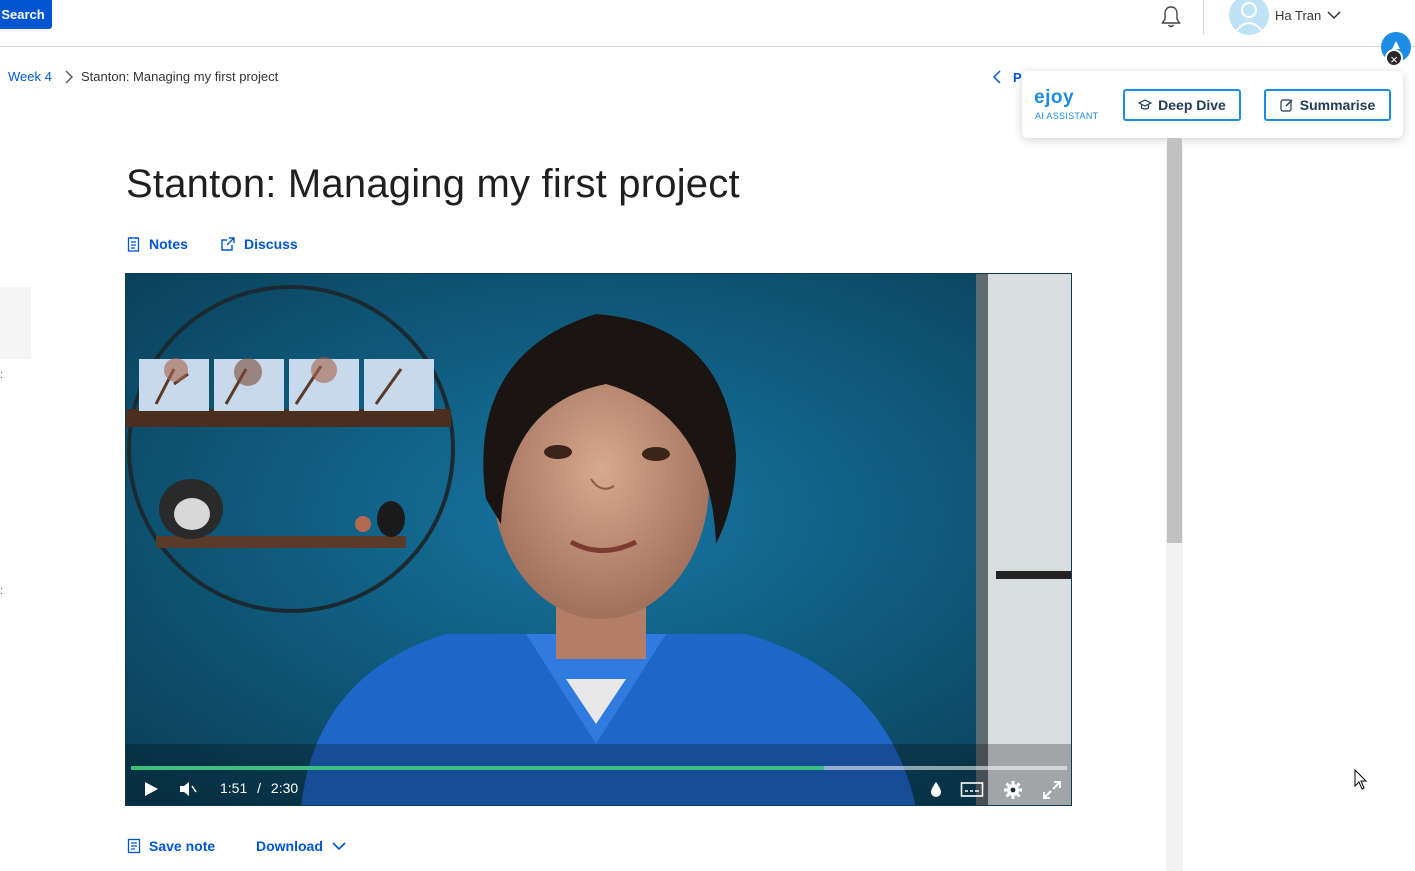 Image resolution: width=1415 pixels, height=871 pixels. Describe the element at coordinates (477, 768) in the screenshot. I see `video-progress-fill` at that location.